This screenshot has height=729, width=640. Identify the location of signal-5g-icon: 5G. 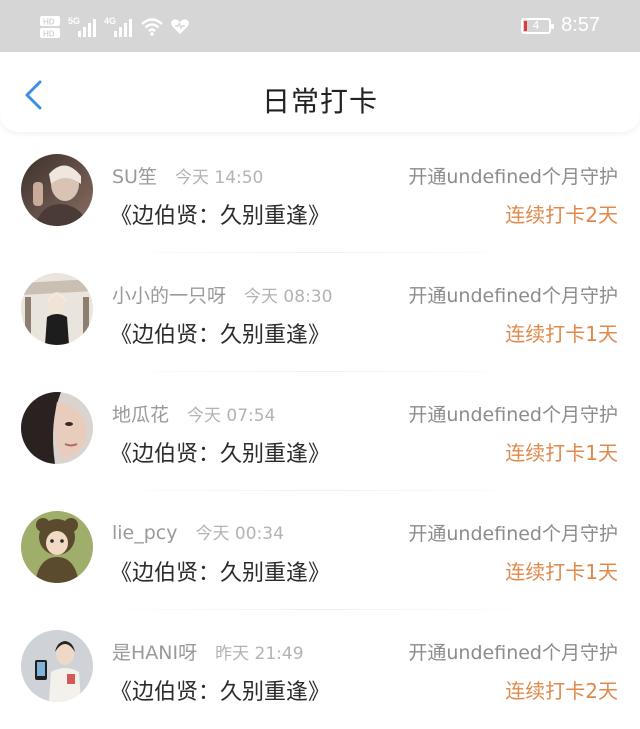
(82, 26).